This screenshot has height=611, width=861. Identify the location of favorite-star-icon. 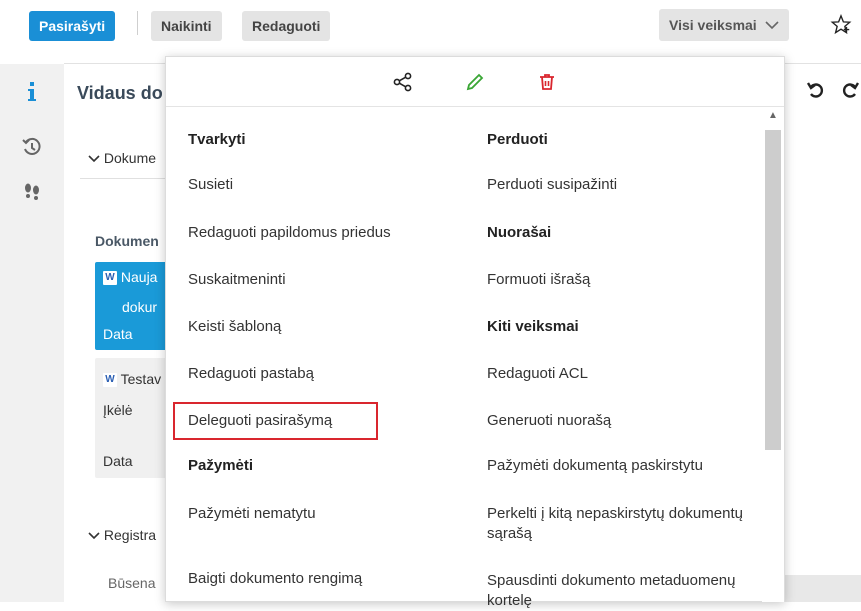
(841, 26).